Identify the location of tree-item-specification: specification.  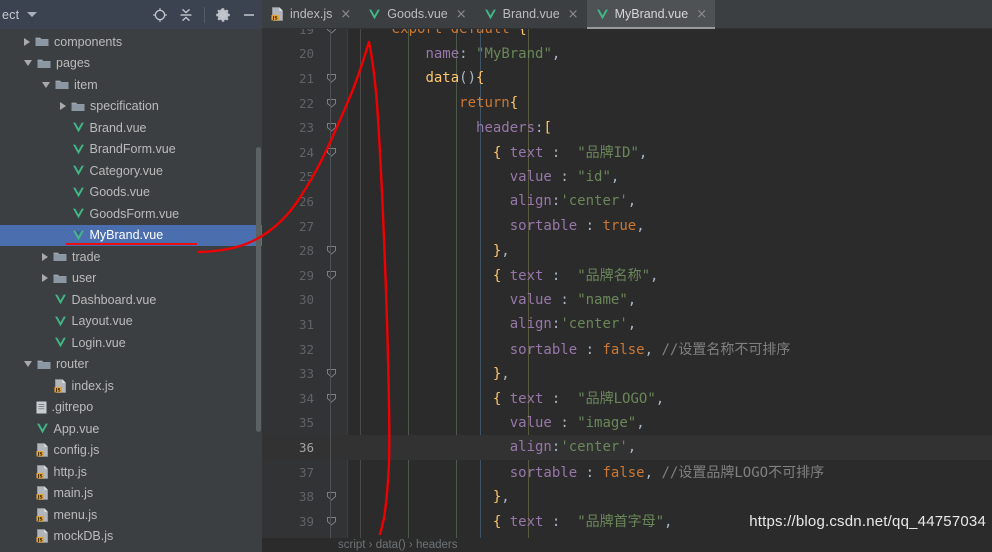
(131, 107).